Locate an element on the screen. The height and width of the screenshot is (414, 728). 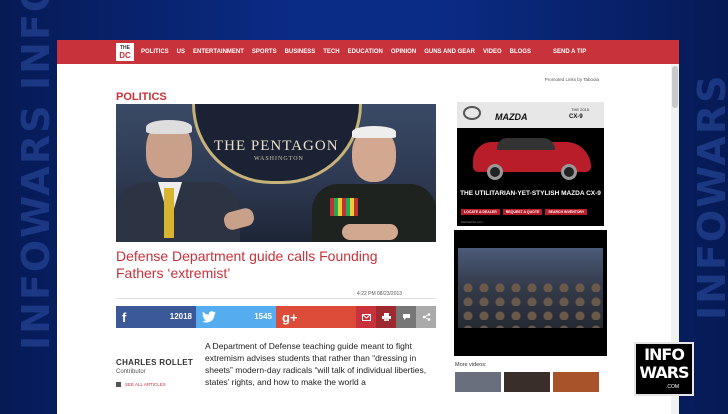
see-all-articles-label: SEE ALL ARTICLES is located at coordinates (145, 384).